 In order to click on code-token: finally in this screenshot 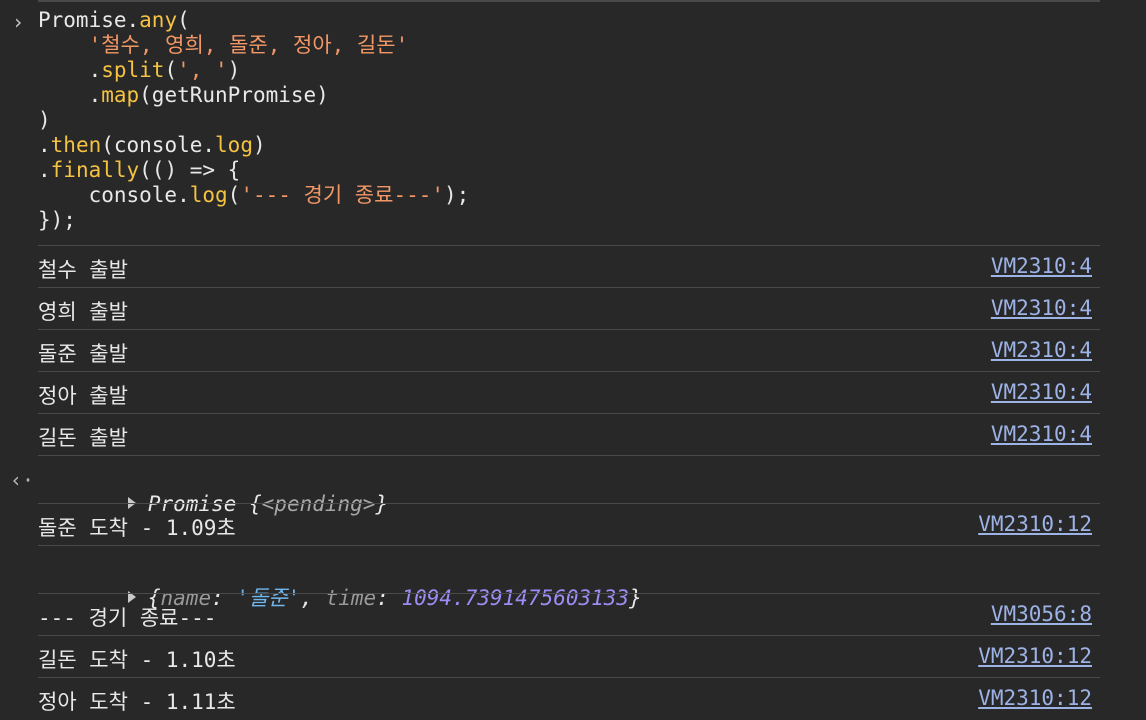, I will do `click(95, 170)`.